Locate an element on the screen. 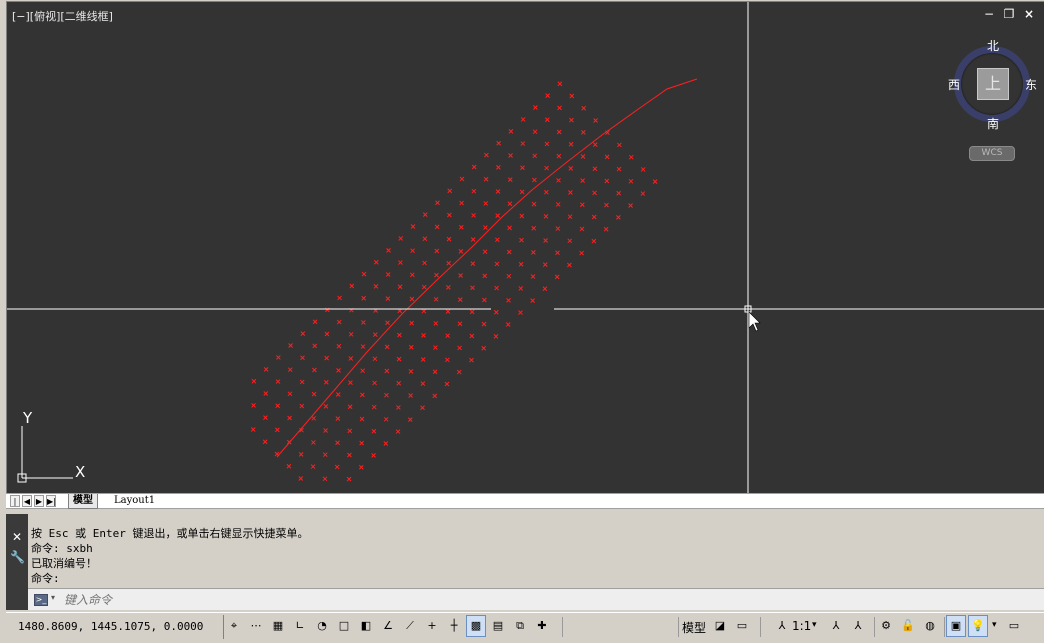 The height and width of the screenshot is (643, 1044). viewcube: 上 北 南 东 西 WCS is located at coordinates (989, 101).